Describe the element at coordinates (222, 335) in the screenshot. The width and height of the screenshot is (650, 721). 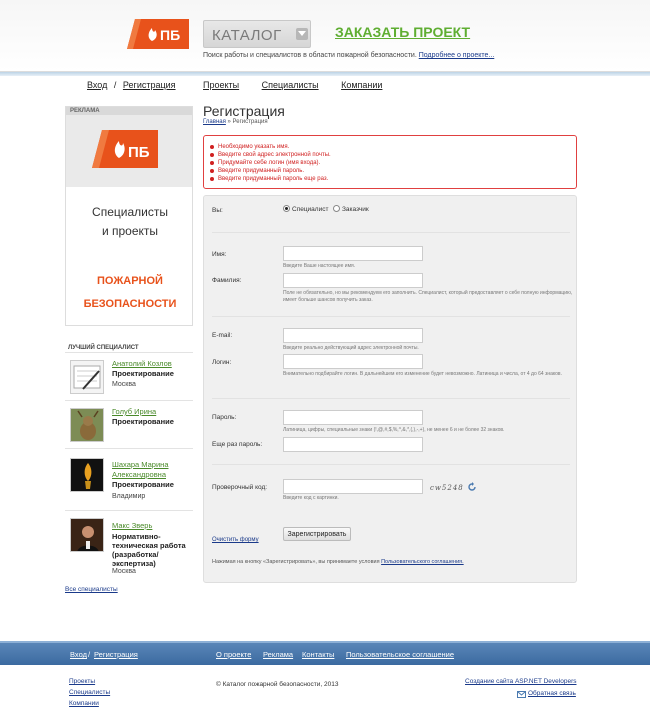
I see `email-label: E-mail:` at that location.